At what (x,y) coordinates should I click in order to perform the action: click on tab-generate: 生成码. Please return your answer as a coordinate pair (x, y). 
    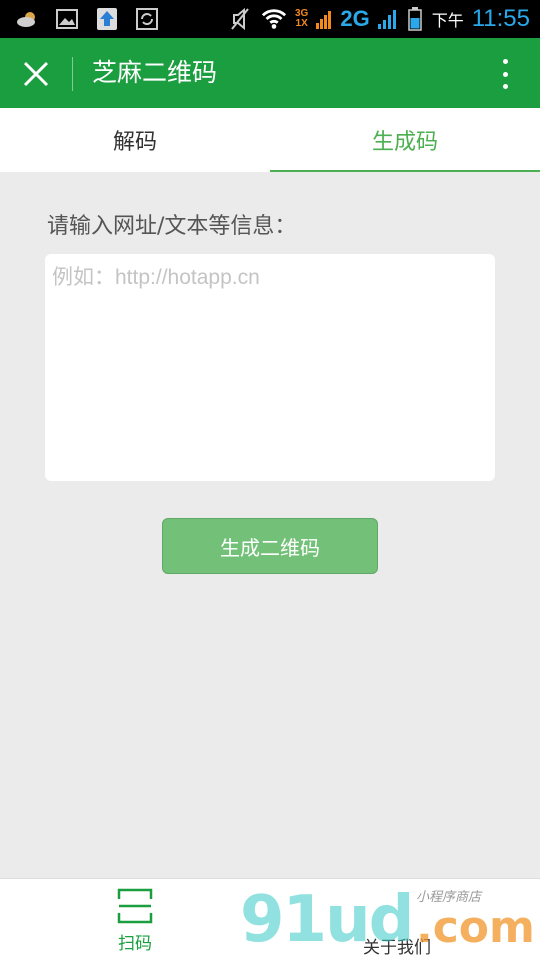
    Looking at the image, I should click on (405, 140).